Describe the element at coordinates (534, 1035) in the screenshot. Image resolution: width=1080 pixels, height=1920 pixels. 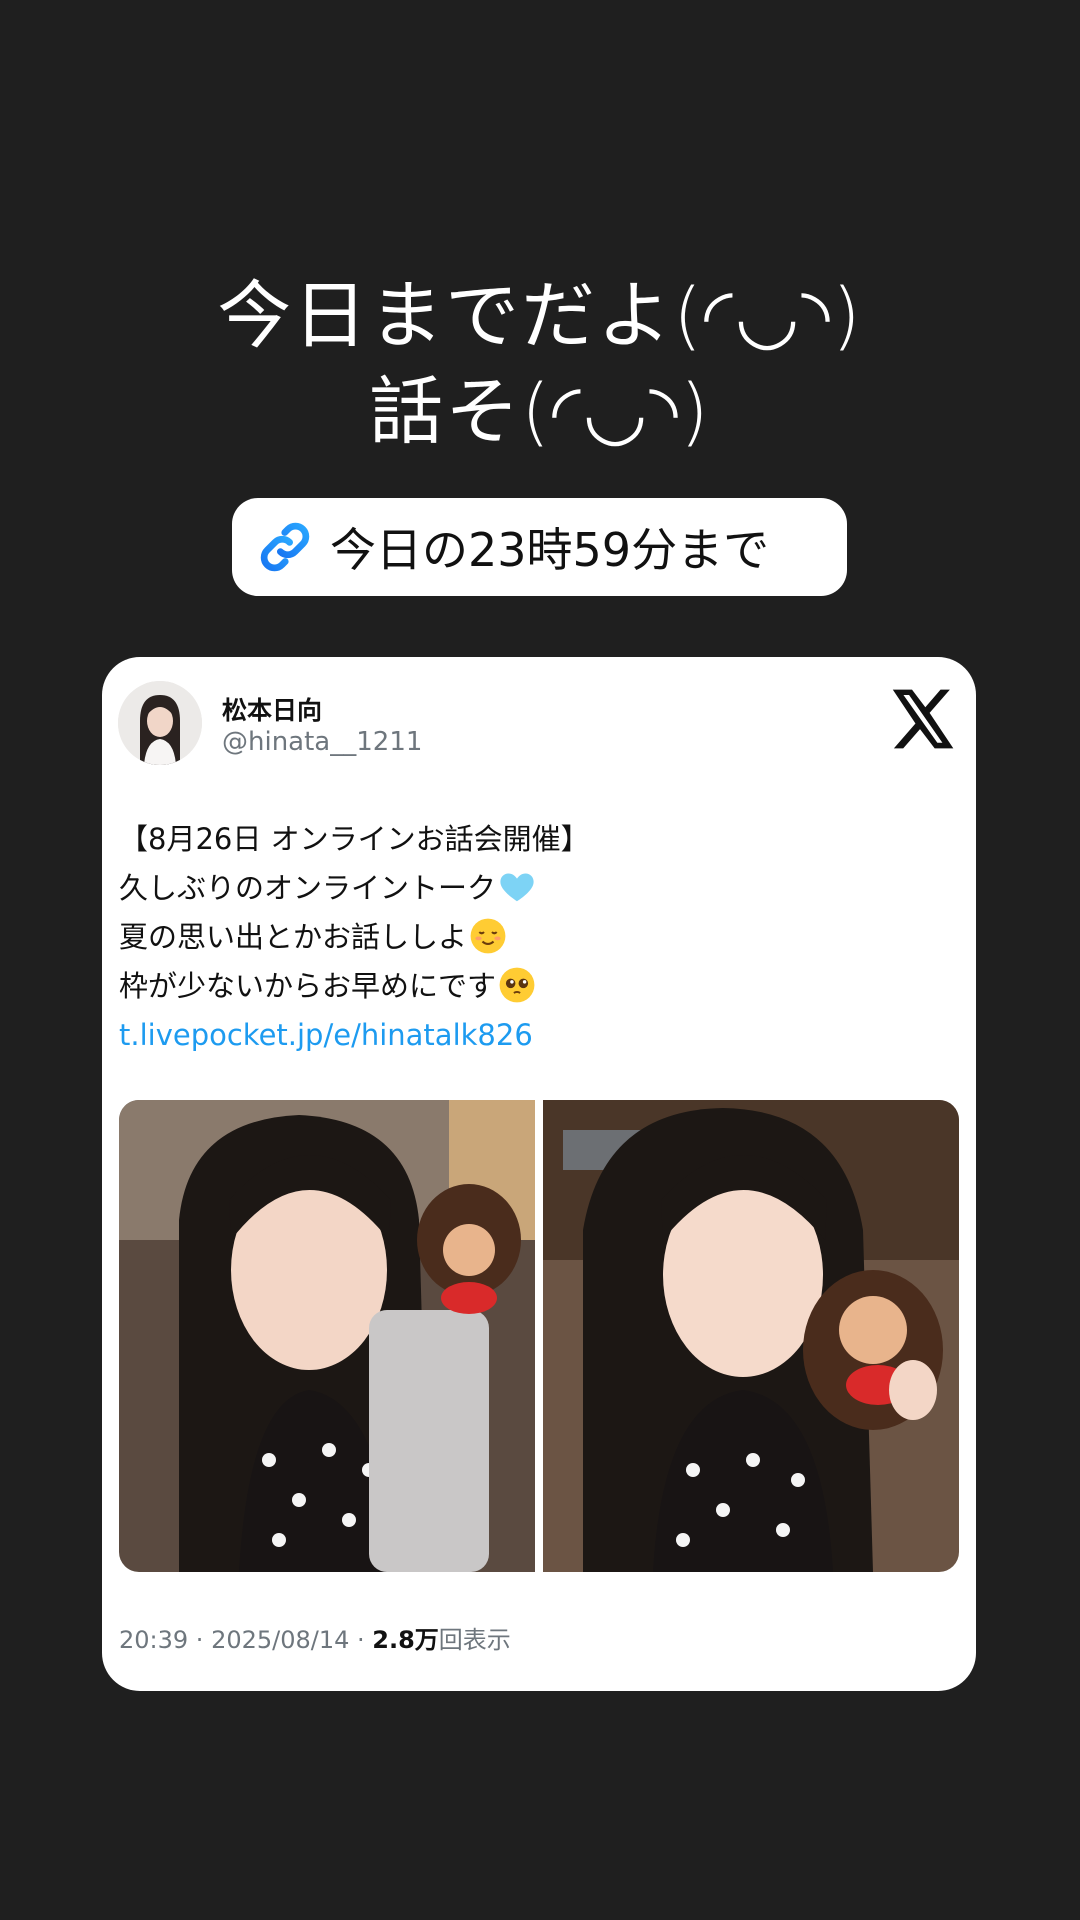
I see `tweet-link: t.livepocket.jp/e/hinatalk826` at that location.